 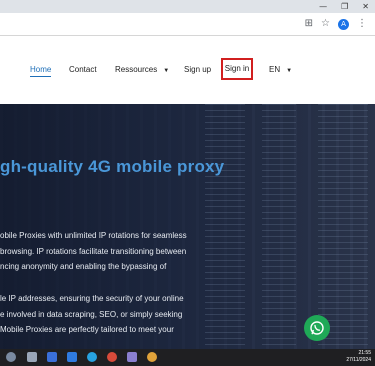 What do you see at coordinates (52, 357) in the screenshot?
I see `excel-icon` at bounding box center [52, 357].